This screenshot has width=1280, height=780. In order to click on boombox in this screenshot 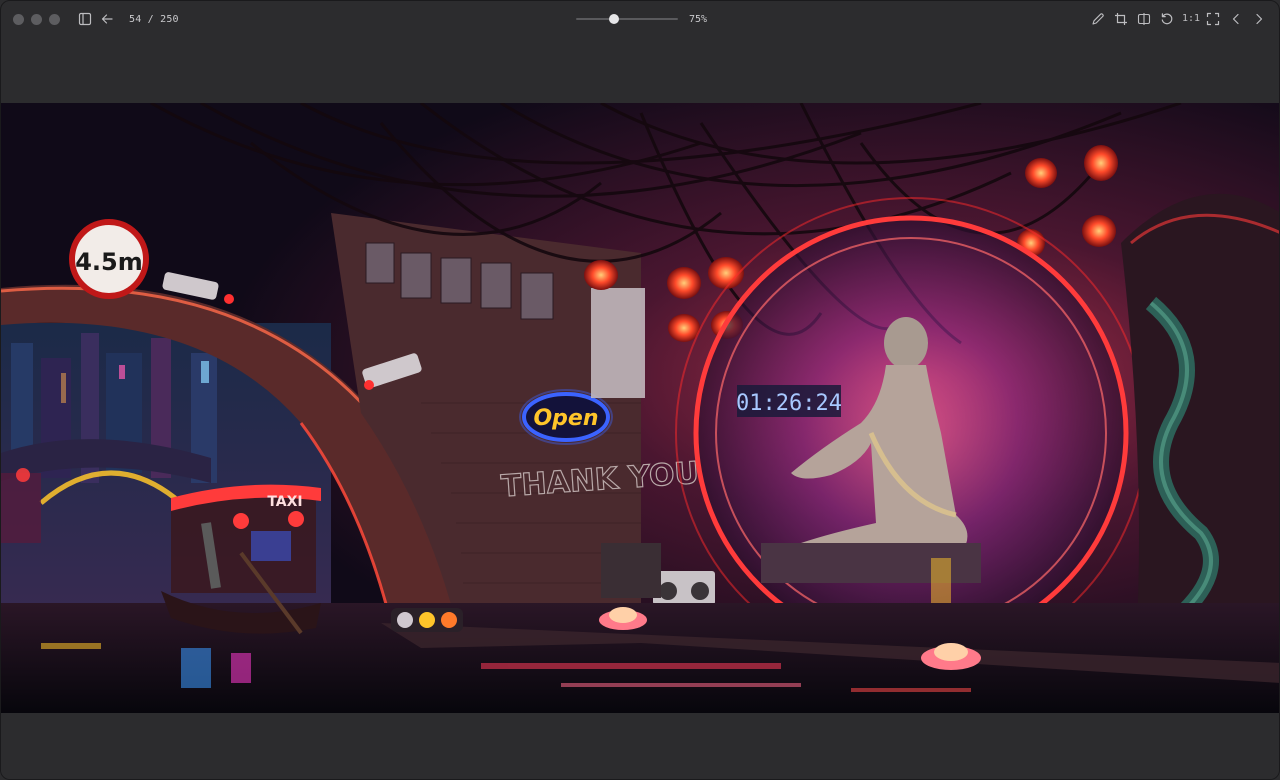, I will do `click(684, 588)`.